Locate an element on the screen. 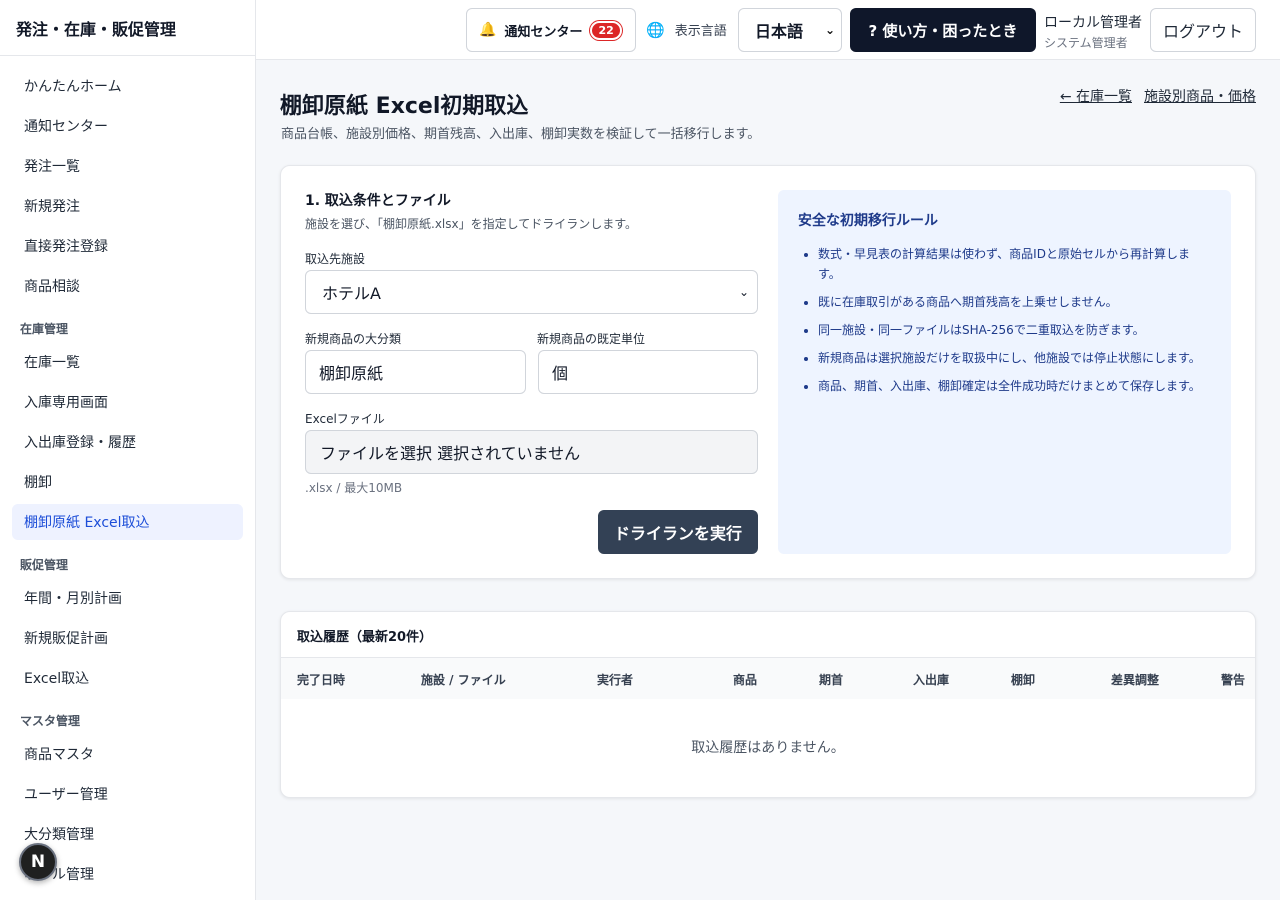 The width and height of the screenshot is (1280, 900). bell-icon: 🔔 is located at coordinates (488, 30).